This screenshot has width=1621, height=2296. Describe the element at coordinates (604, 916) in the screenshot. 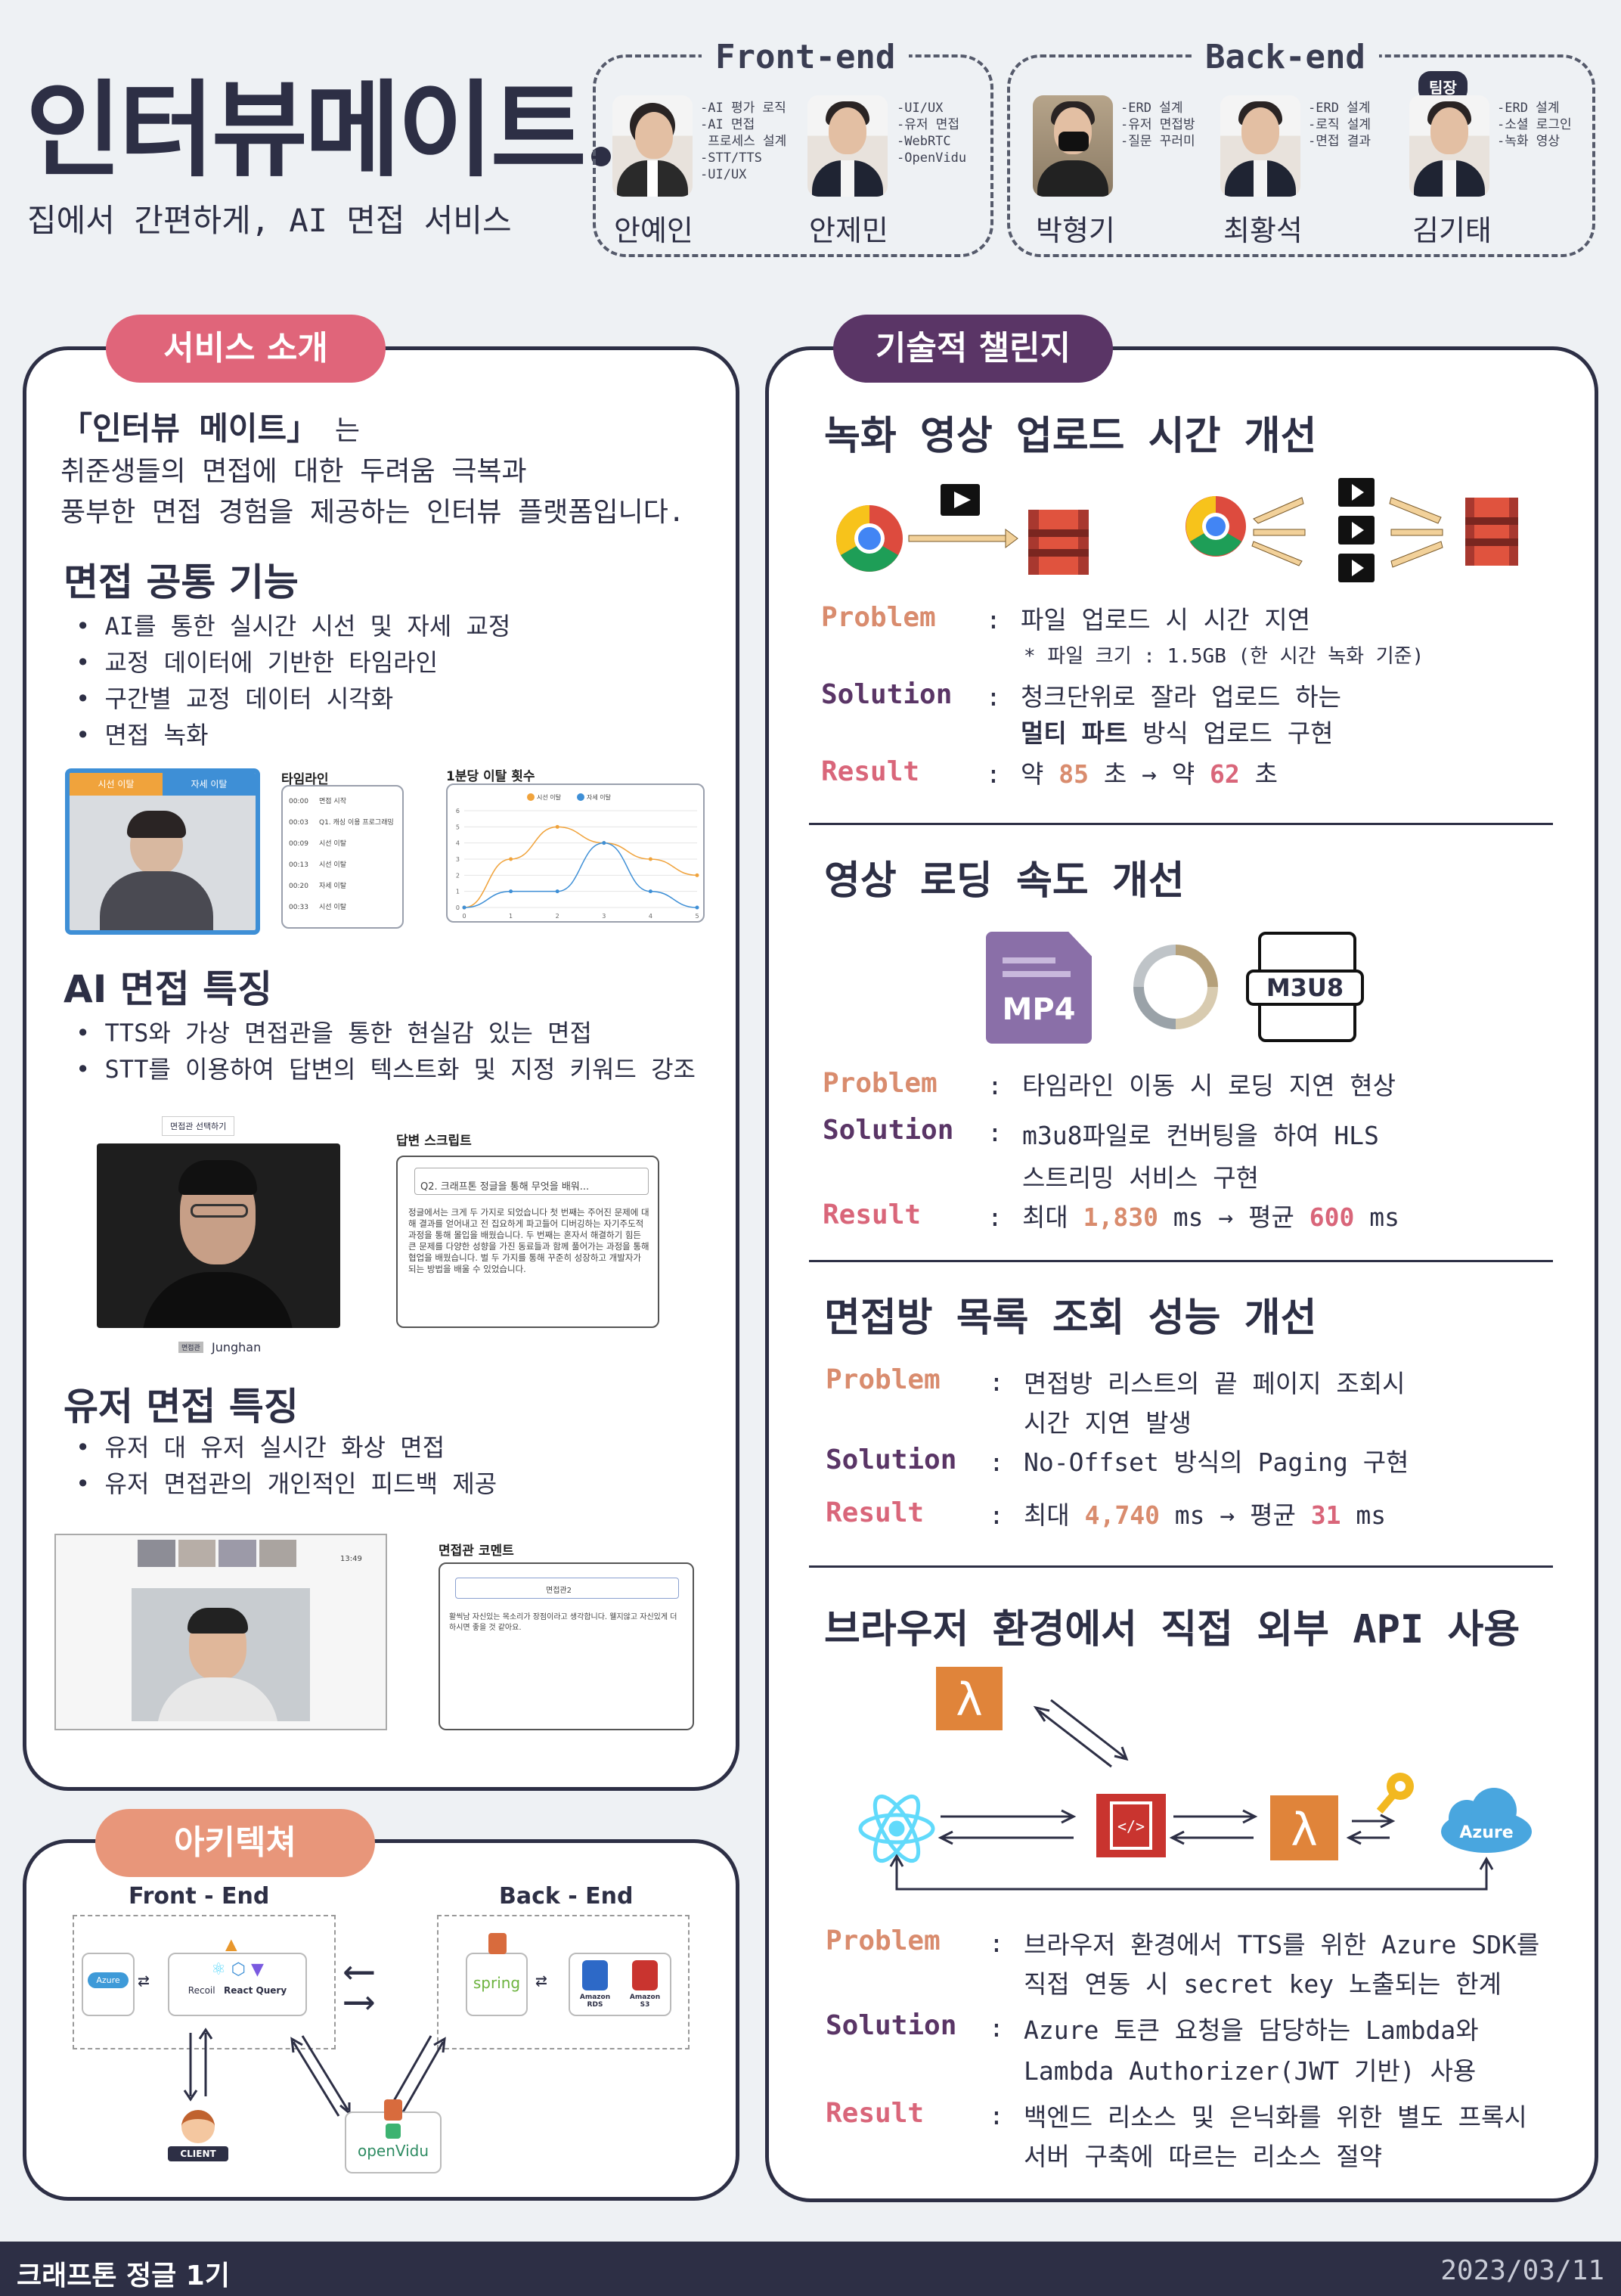

I see `x-tick-label: 3` at that location.